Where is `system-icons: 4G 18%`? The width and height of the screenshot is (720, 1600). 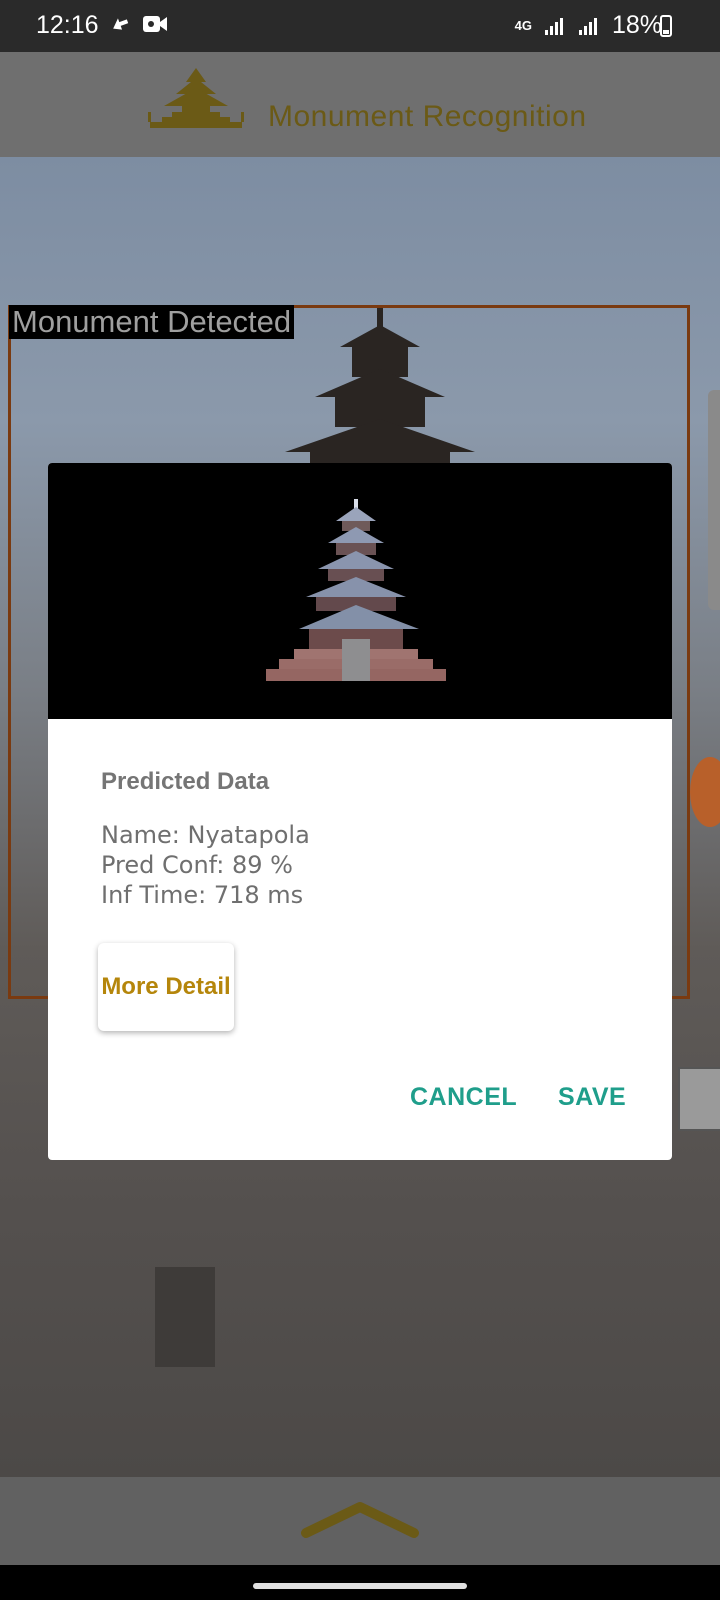
system-icons: 4G 18% is located at coordinates (588, 25).